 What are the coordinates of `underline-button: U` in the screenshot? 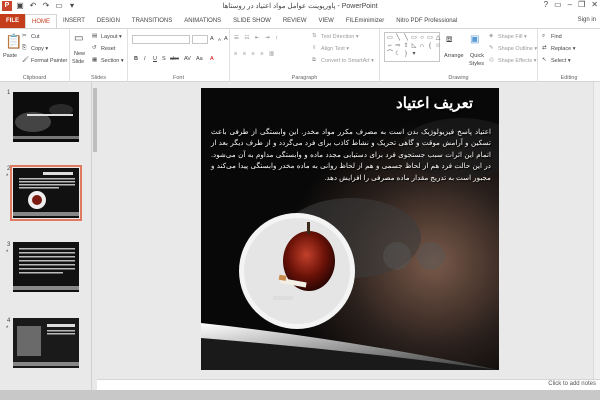 It's located at (155, 59).